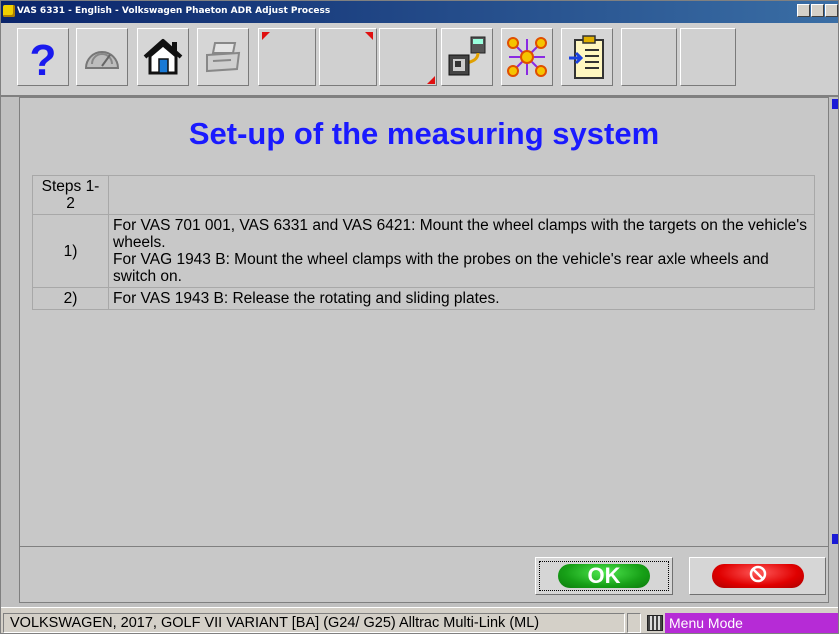  I want to click on cancel-button, so click(757, 576).